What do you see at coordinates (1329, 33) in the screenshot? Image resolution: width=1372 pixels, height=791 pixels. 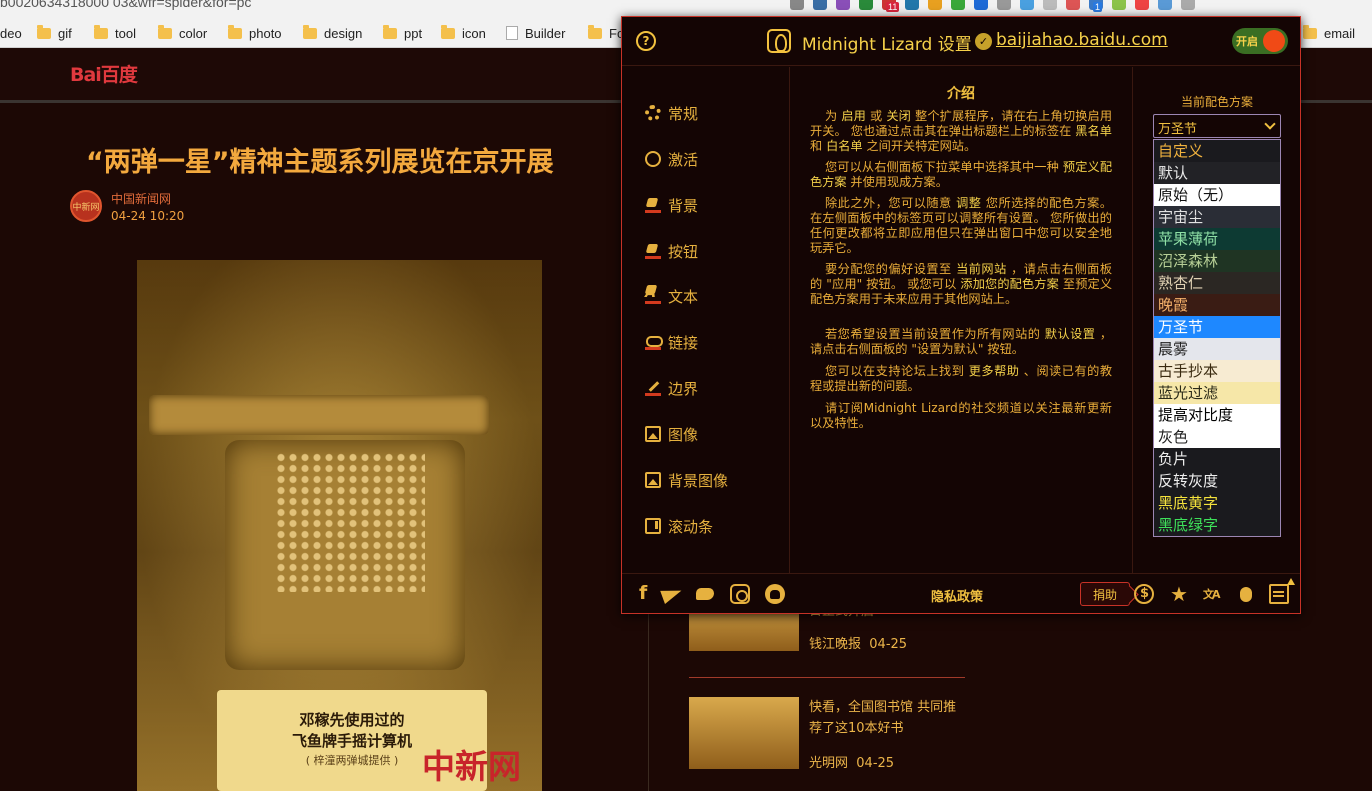 I see `bookmark-email: email` at bounding box center [1329, 33].